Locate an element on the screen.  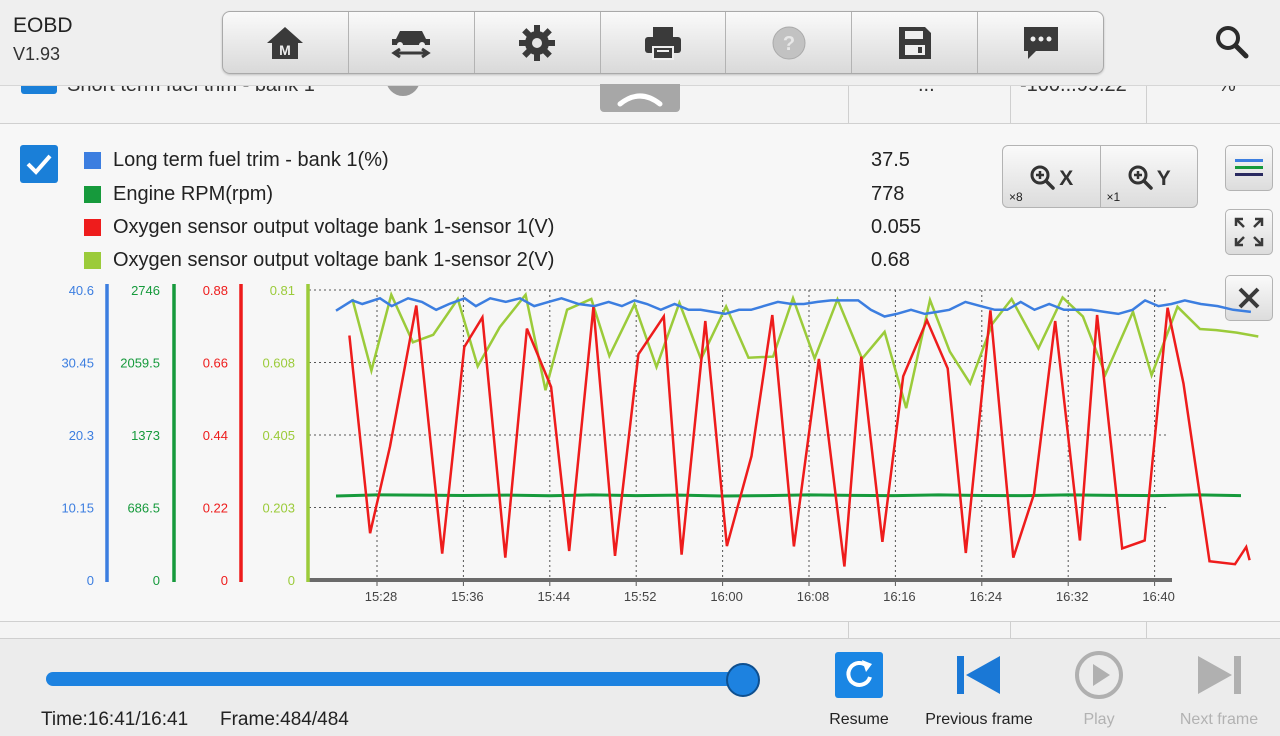
help-button: ? is located at coordinates (789, 42).